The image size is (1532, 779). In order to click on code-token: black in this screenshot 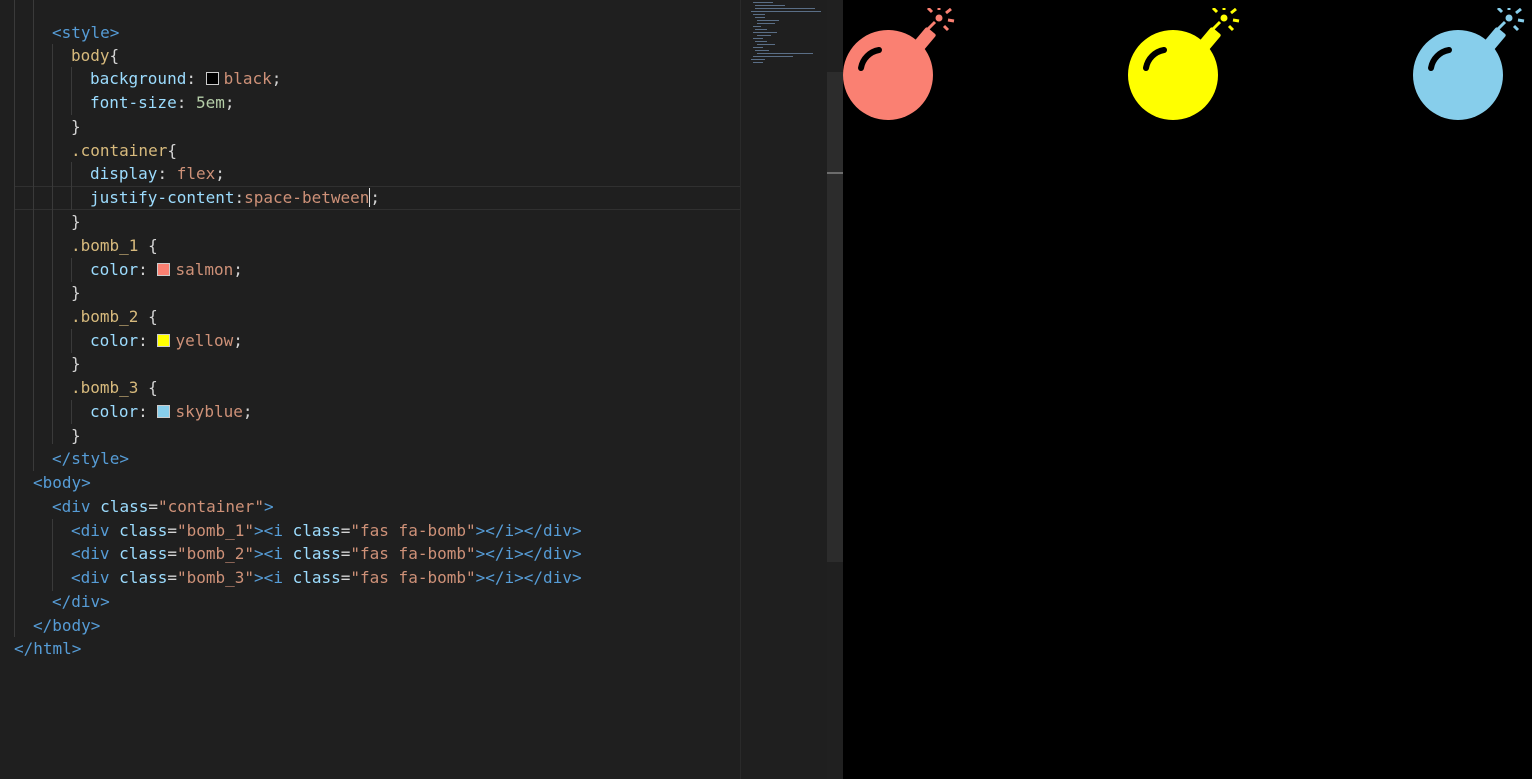, I will do `click(247, 78)`.